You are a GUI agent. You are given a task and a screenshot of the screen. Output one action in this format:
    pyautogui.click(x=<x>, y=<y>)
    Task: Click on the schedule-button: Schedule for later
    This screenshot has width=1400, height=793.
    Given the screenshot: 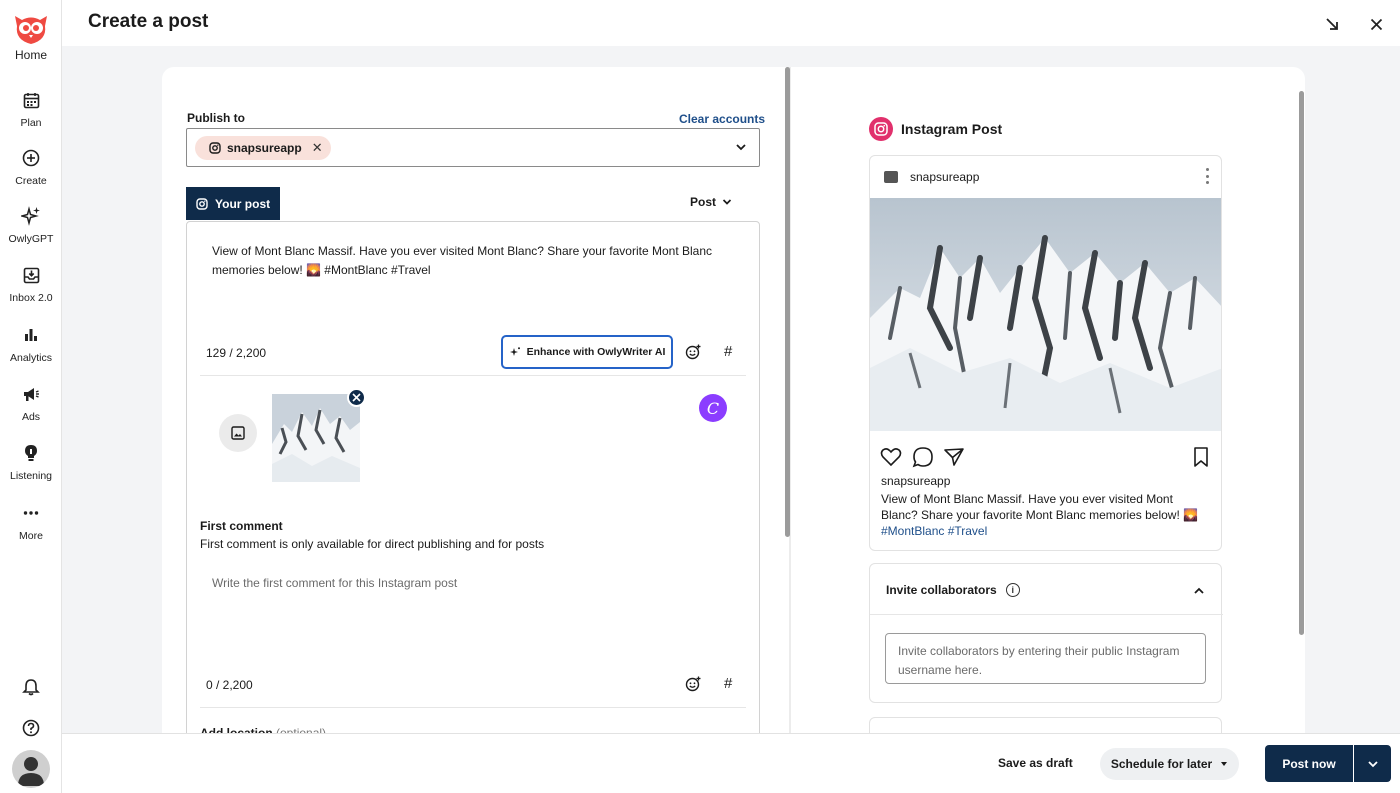 What is the action you would take?
    pyautogui.click(x=1169, y=764)
    